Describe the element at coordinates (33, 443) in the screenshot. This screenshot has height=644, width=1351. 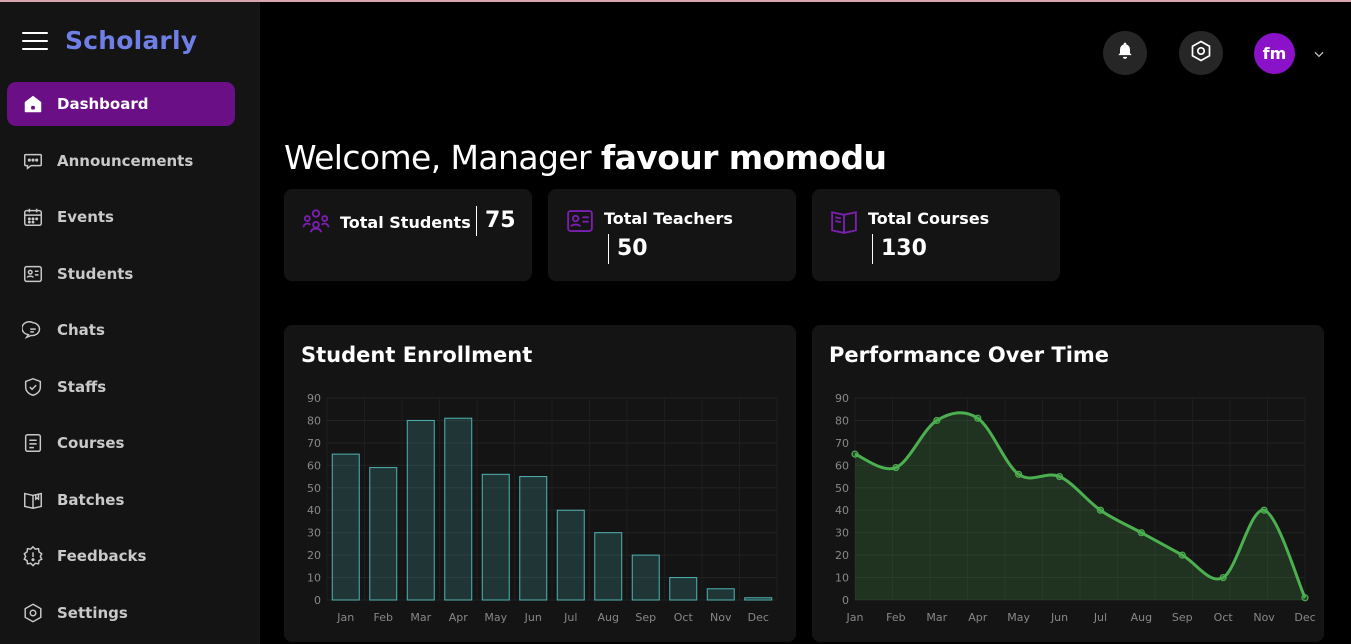
I see `document-icon` at that location.